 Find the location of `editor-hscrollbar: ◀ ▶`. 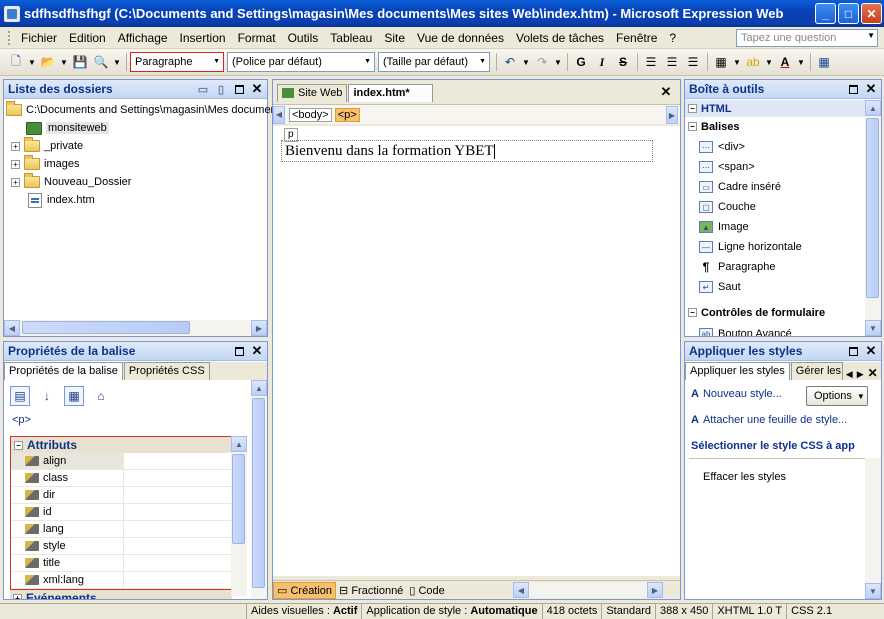

editor-hscrollbar: ◀ ▶ is located at coordinates (588, 590).